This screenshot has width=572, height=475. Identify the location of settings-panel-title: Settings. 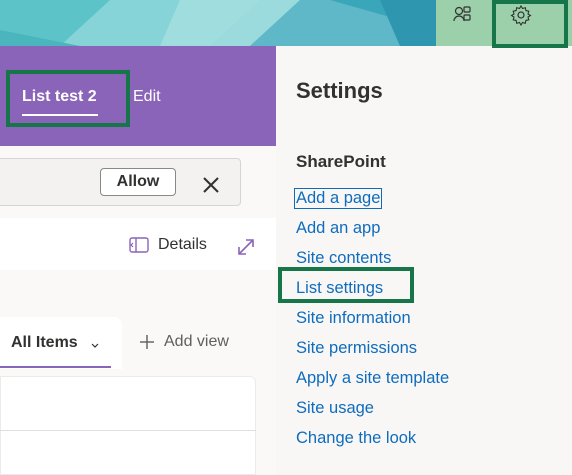
(339, 90).